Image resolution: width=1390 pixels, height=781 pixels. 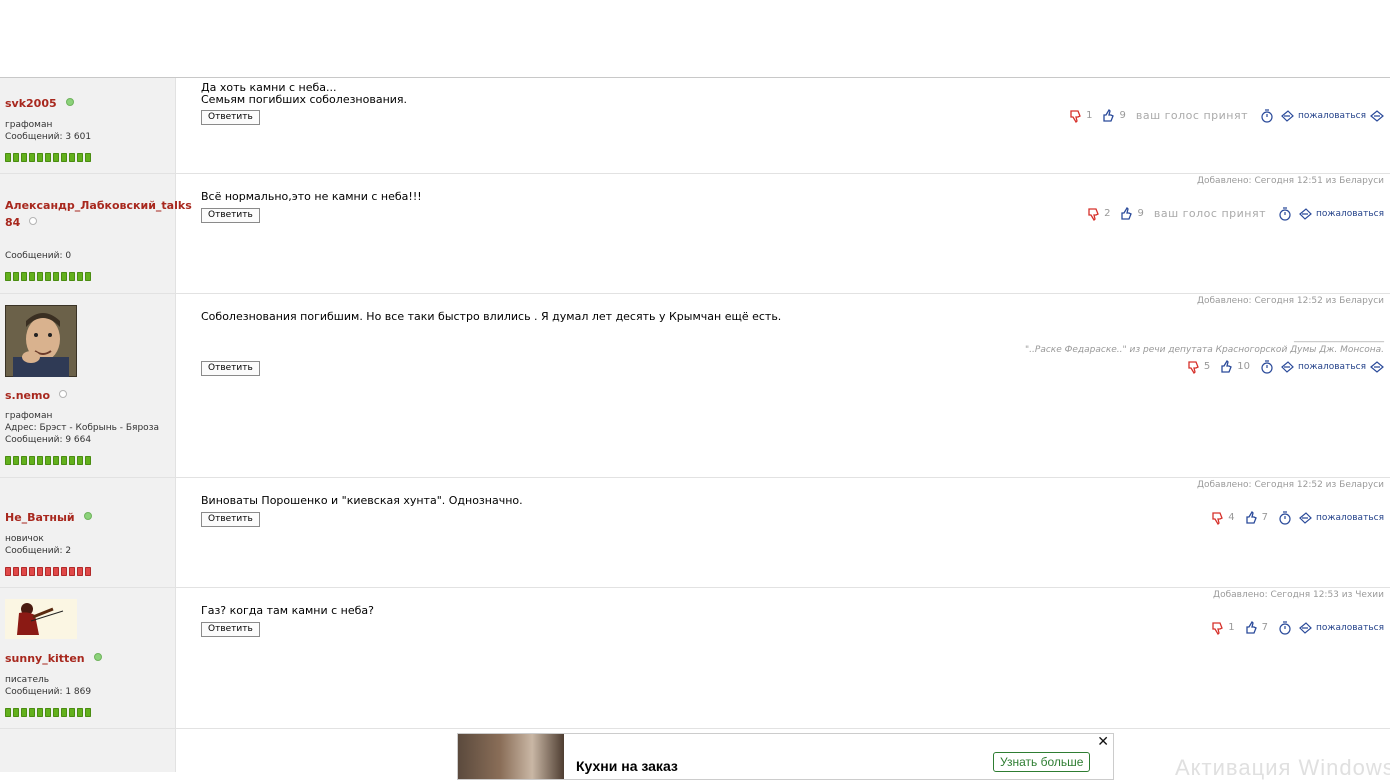 What do you see at coordinates (27, 680) in the screenshot?
I see `user-rank: писатель` at bounding box center [27, 680].